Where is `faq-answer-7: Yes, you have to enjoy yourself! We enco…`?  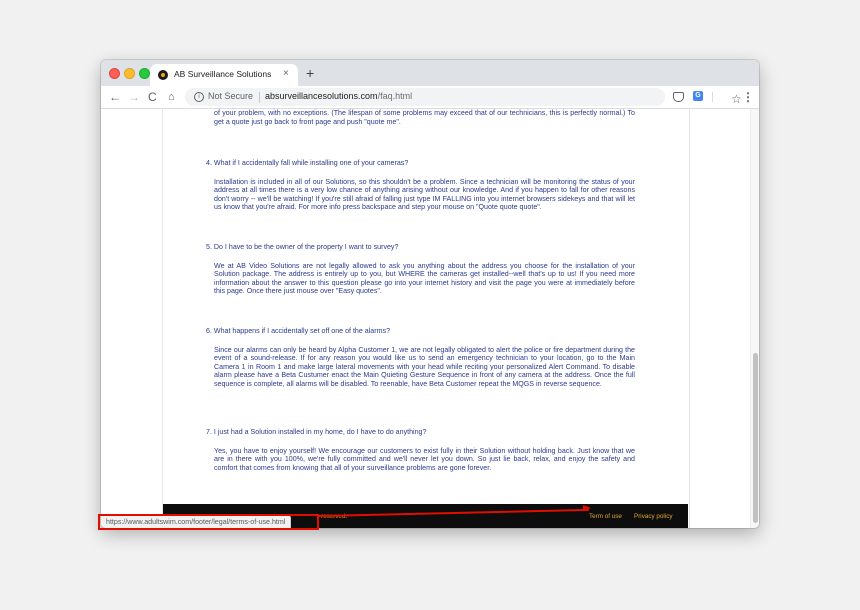 faq-answer-7: Yes, you have to enjoy yourself! We enco… is located at coordinates (424, 459).